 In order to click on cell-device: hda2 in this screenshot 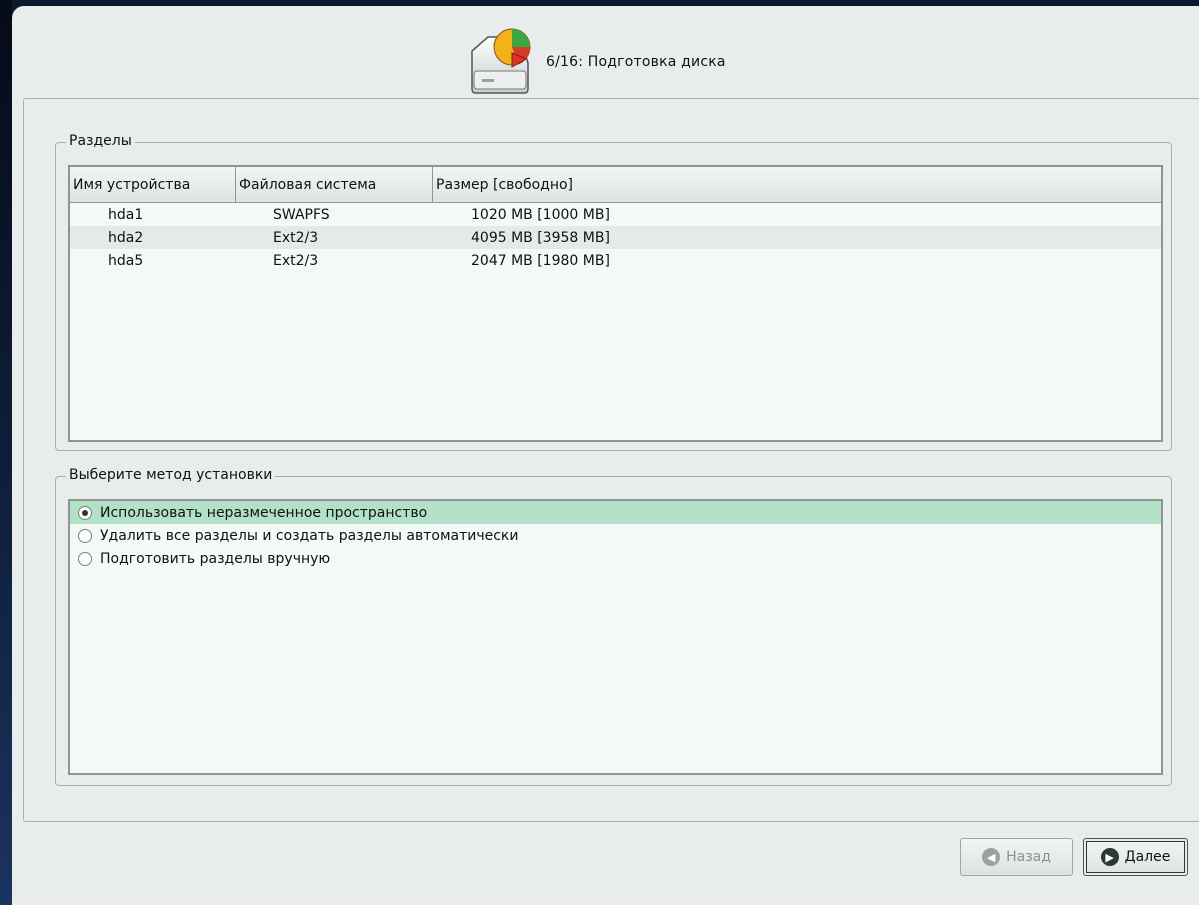, I will do `click(126, 237)`.